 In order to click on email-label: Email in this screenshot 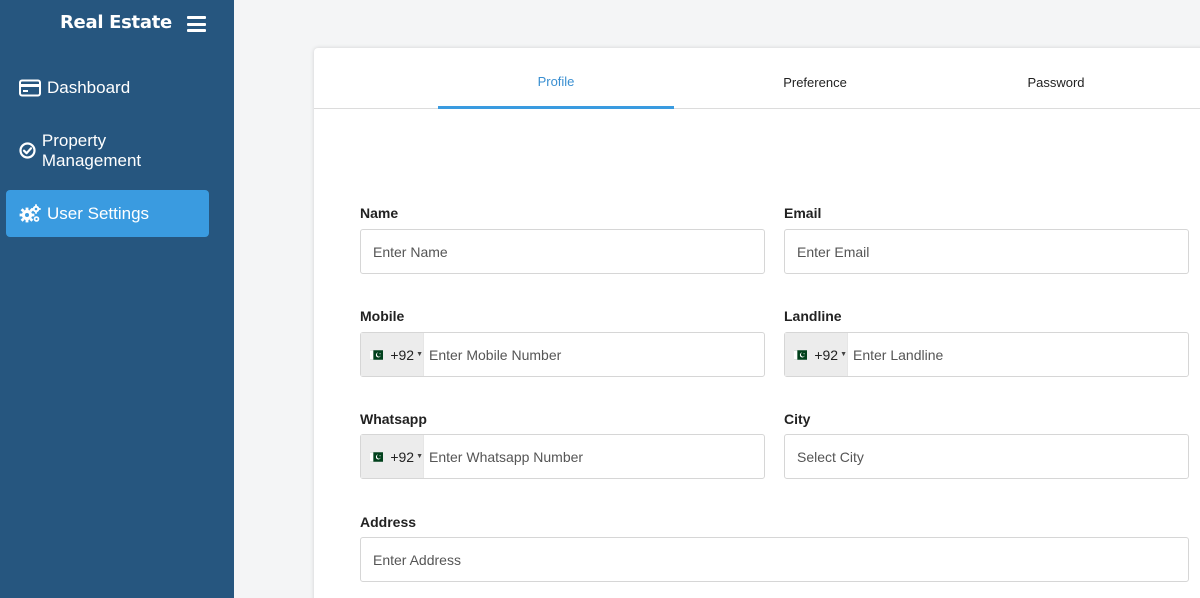, I will do `click(803, 213)`.